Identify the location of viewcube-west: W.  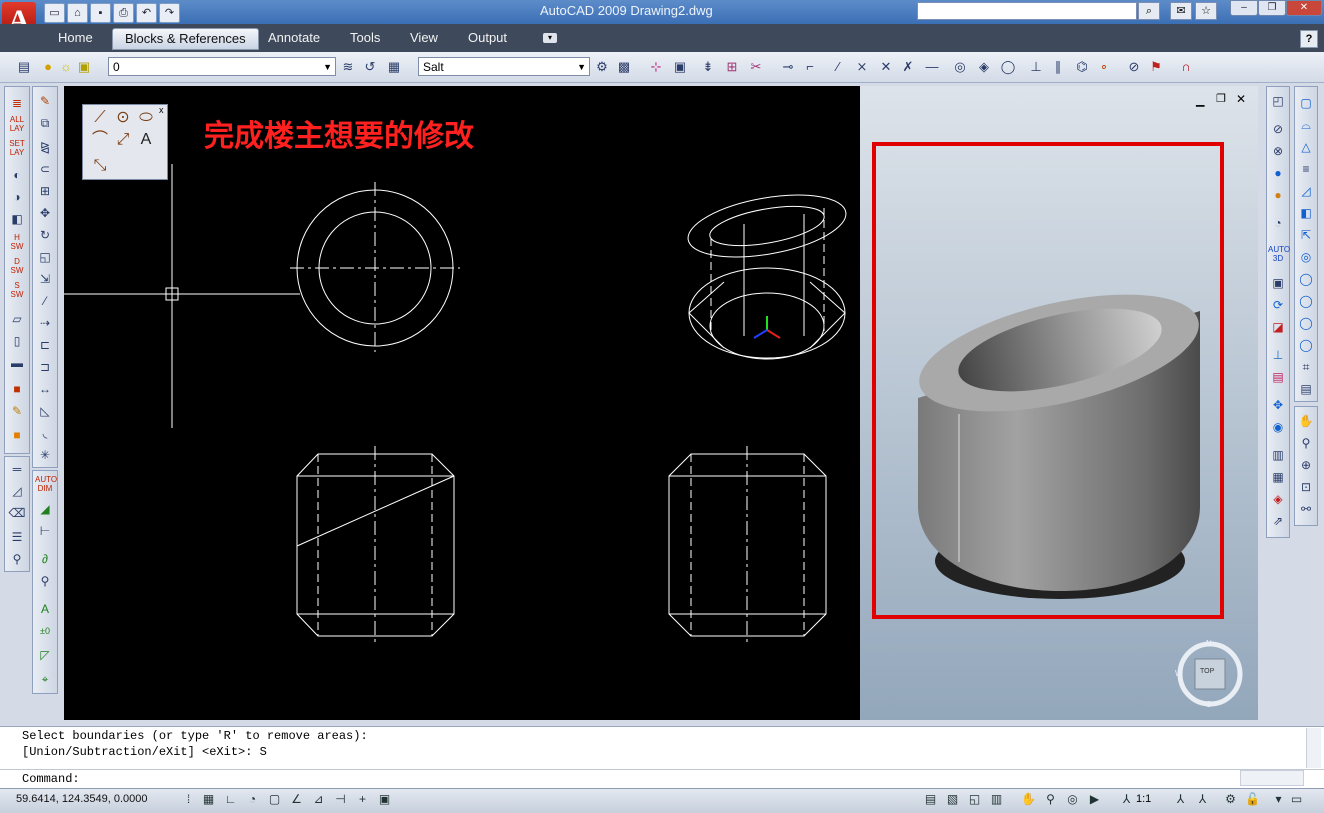
(1179, 673).